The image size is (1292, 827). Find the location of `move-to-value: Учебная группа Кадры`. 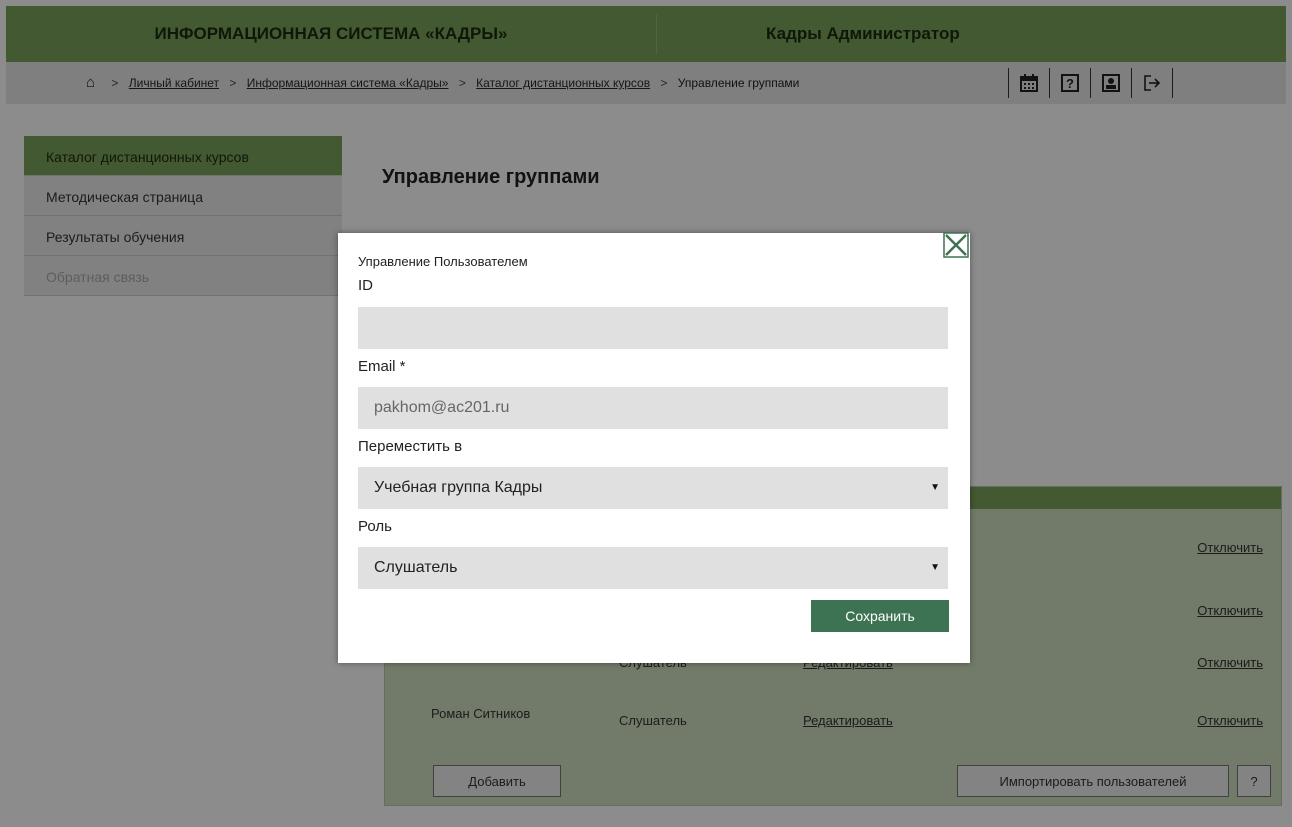

move-to-value: Учебная группа Кадры is located at coordinates (458, 487).